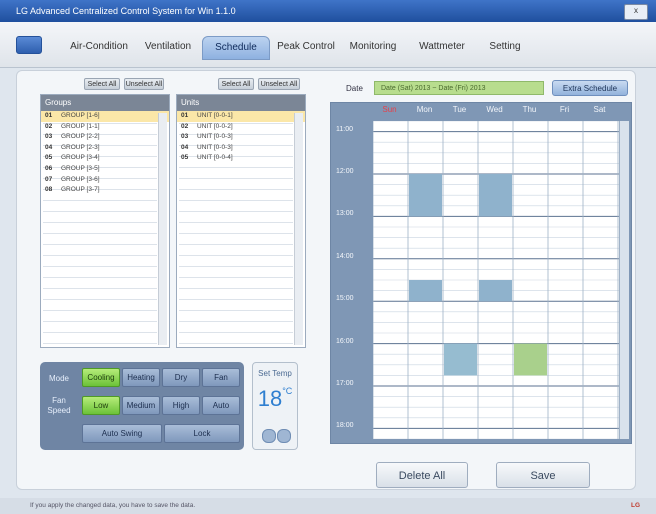 Image resolution: width=656 pixels, height=514 pixels. Describe the element at coordinates (80, 137) in the screenshot. I see `group-row-name: GROUP [2-2]` at that location.